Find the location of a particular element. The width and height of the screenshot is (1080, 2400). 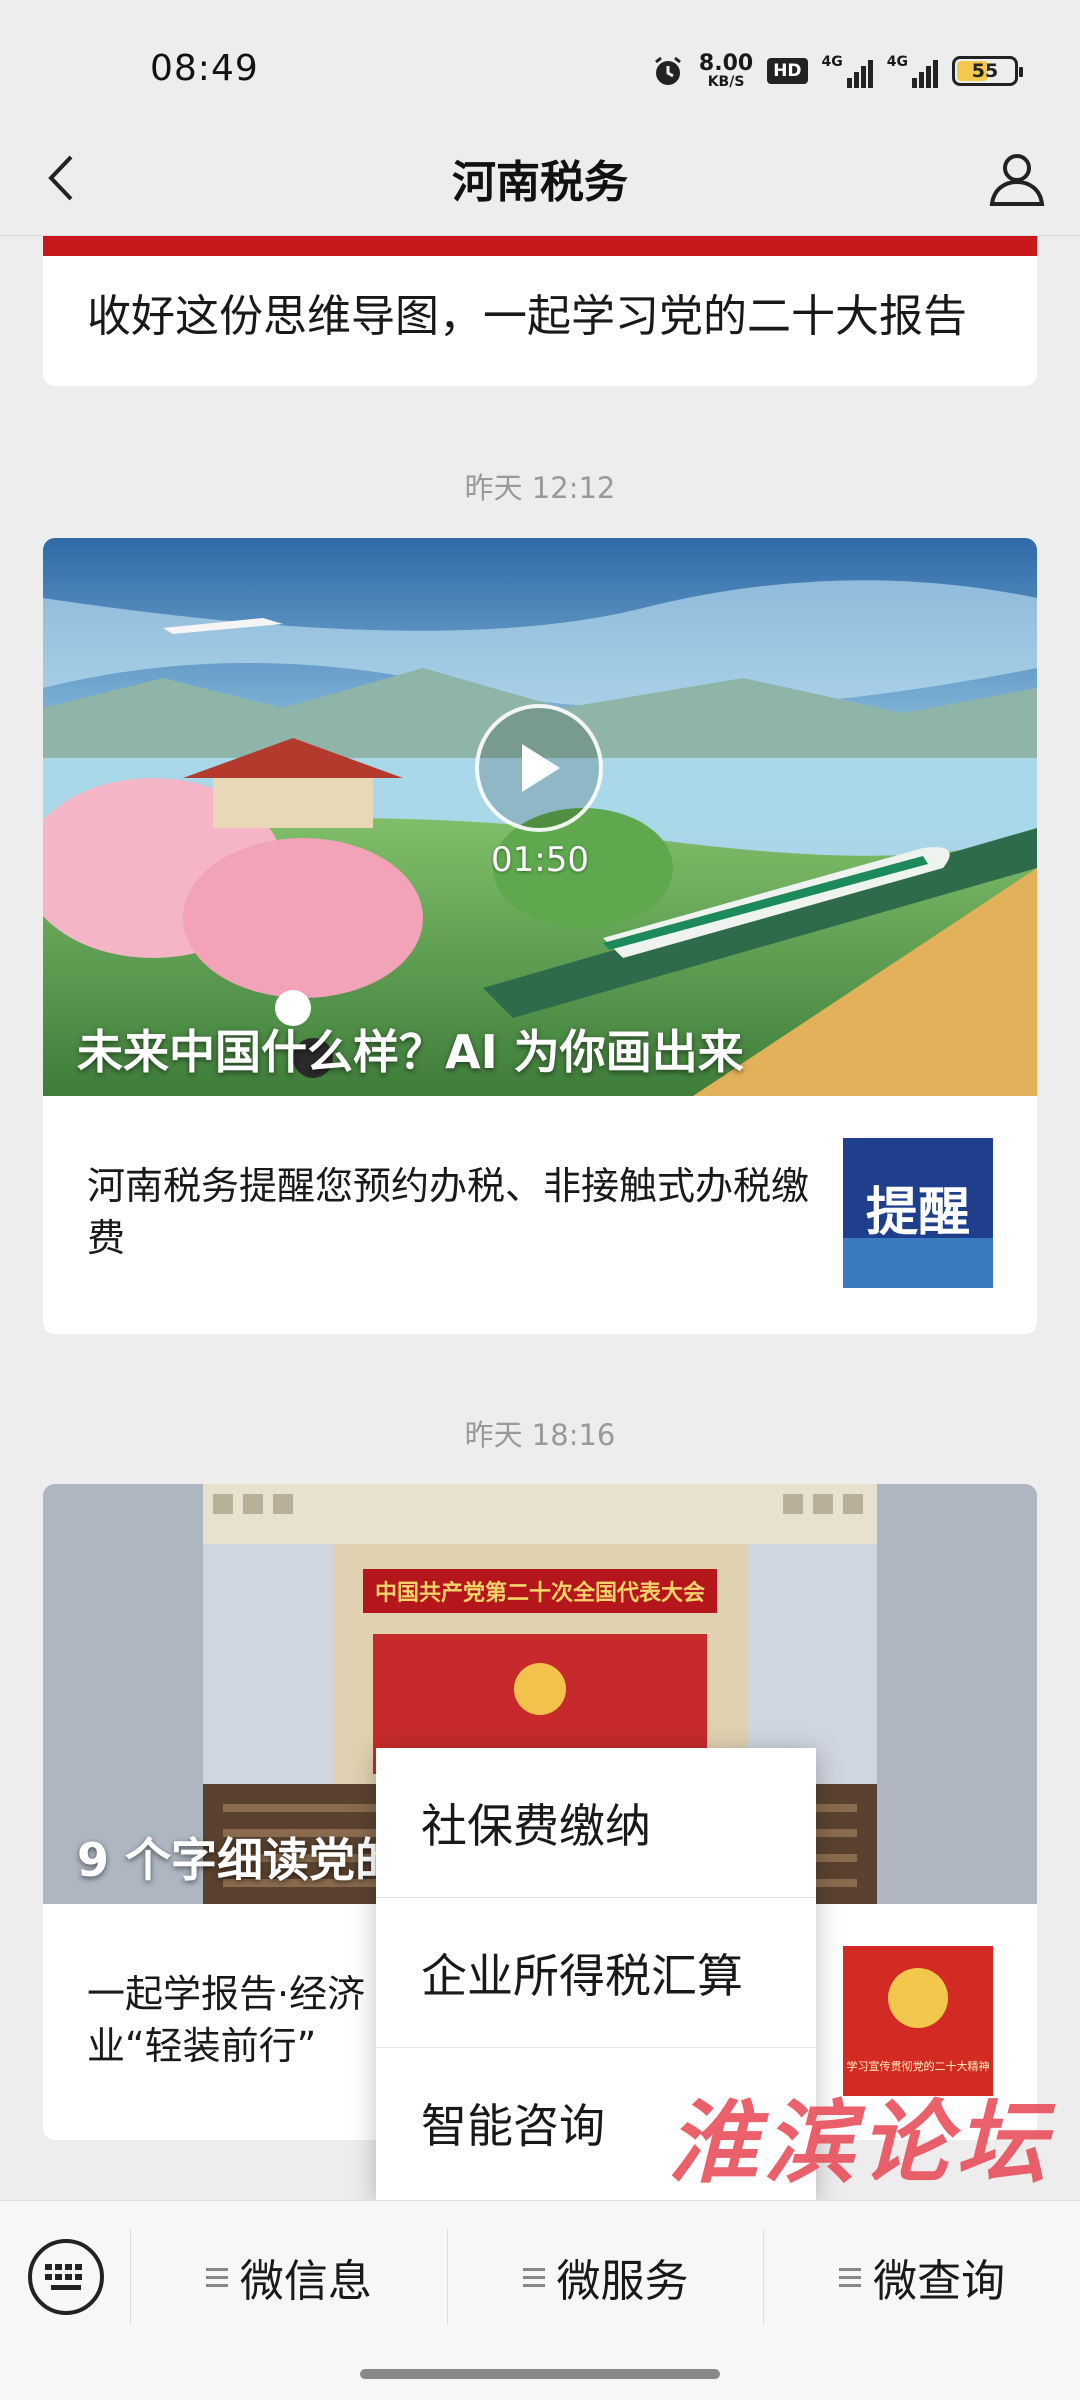

thumbnail-image: 提醒 is located at coordinates (918, 1213).